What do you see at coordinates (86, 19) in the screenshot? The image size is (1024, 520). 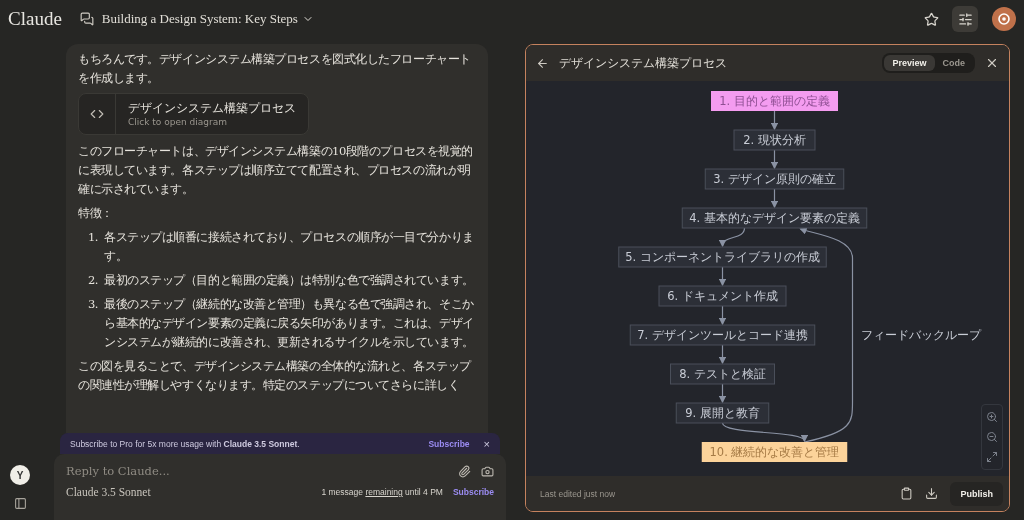 I see `chat-icon` at bounding box center [86, 19].